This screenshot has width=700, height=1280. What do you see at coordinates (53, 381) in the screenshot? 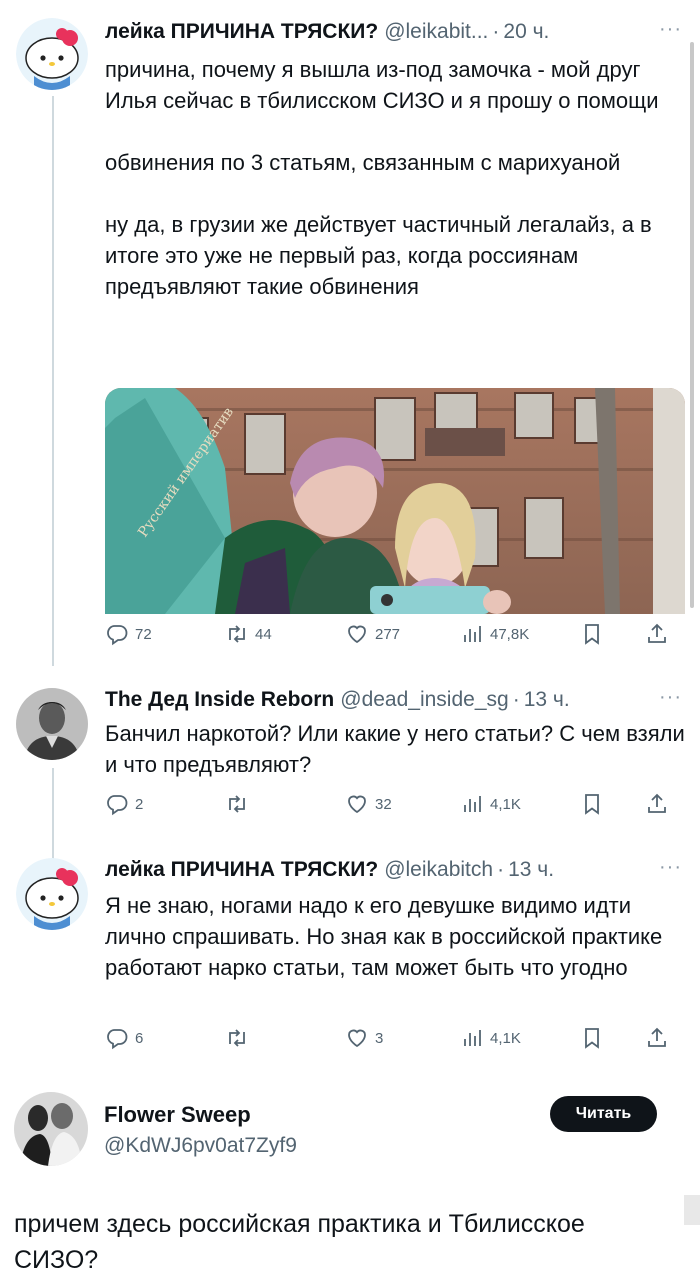
I see `thread-line-top` at bounding box center [53, 381].